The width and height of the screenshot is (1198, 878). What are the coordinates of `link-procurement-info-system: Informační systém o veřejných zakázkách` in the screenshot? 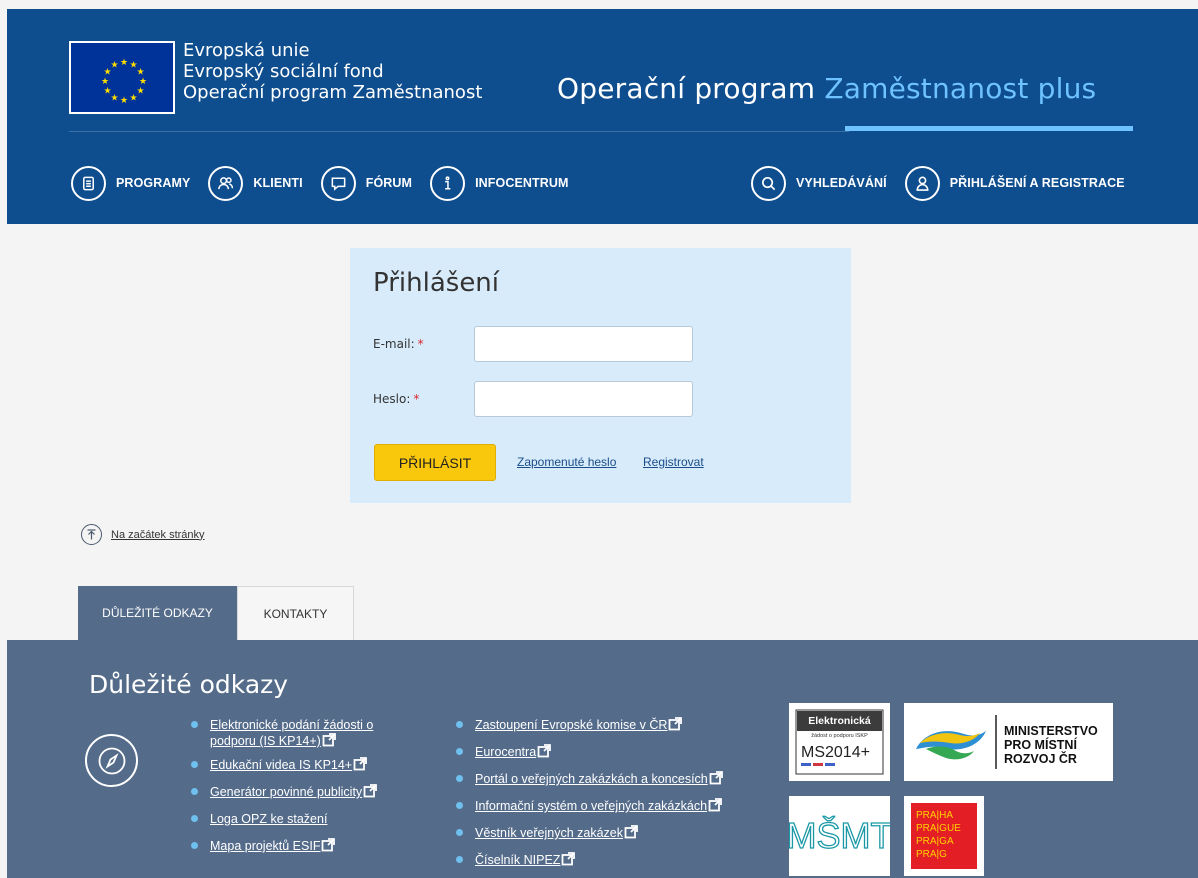 It's located at (591, 806).